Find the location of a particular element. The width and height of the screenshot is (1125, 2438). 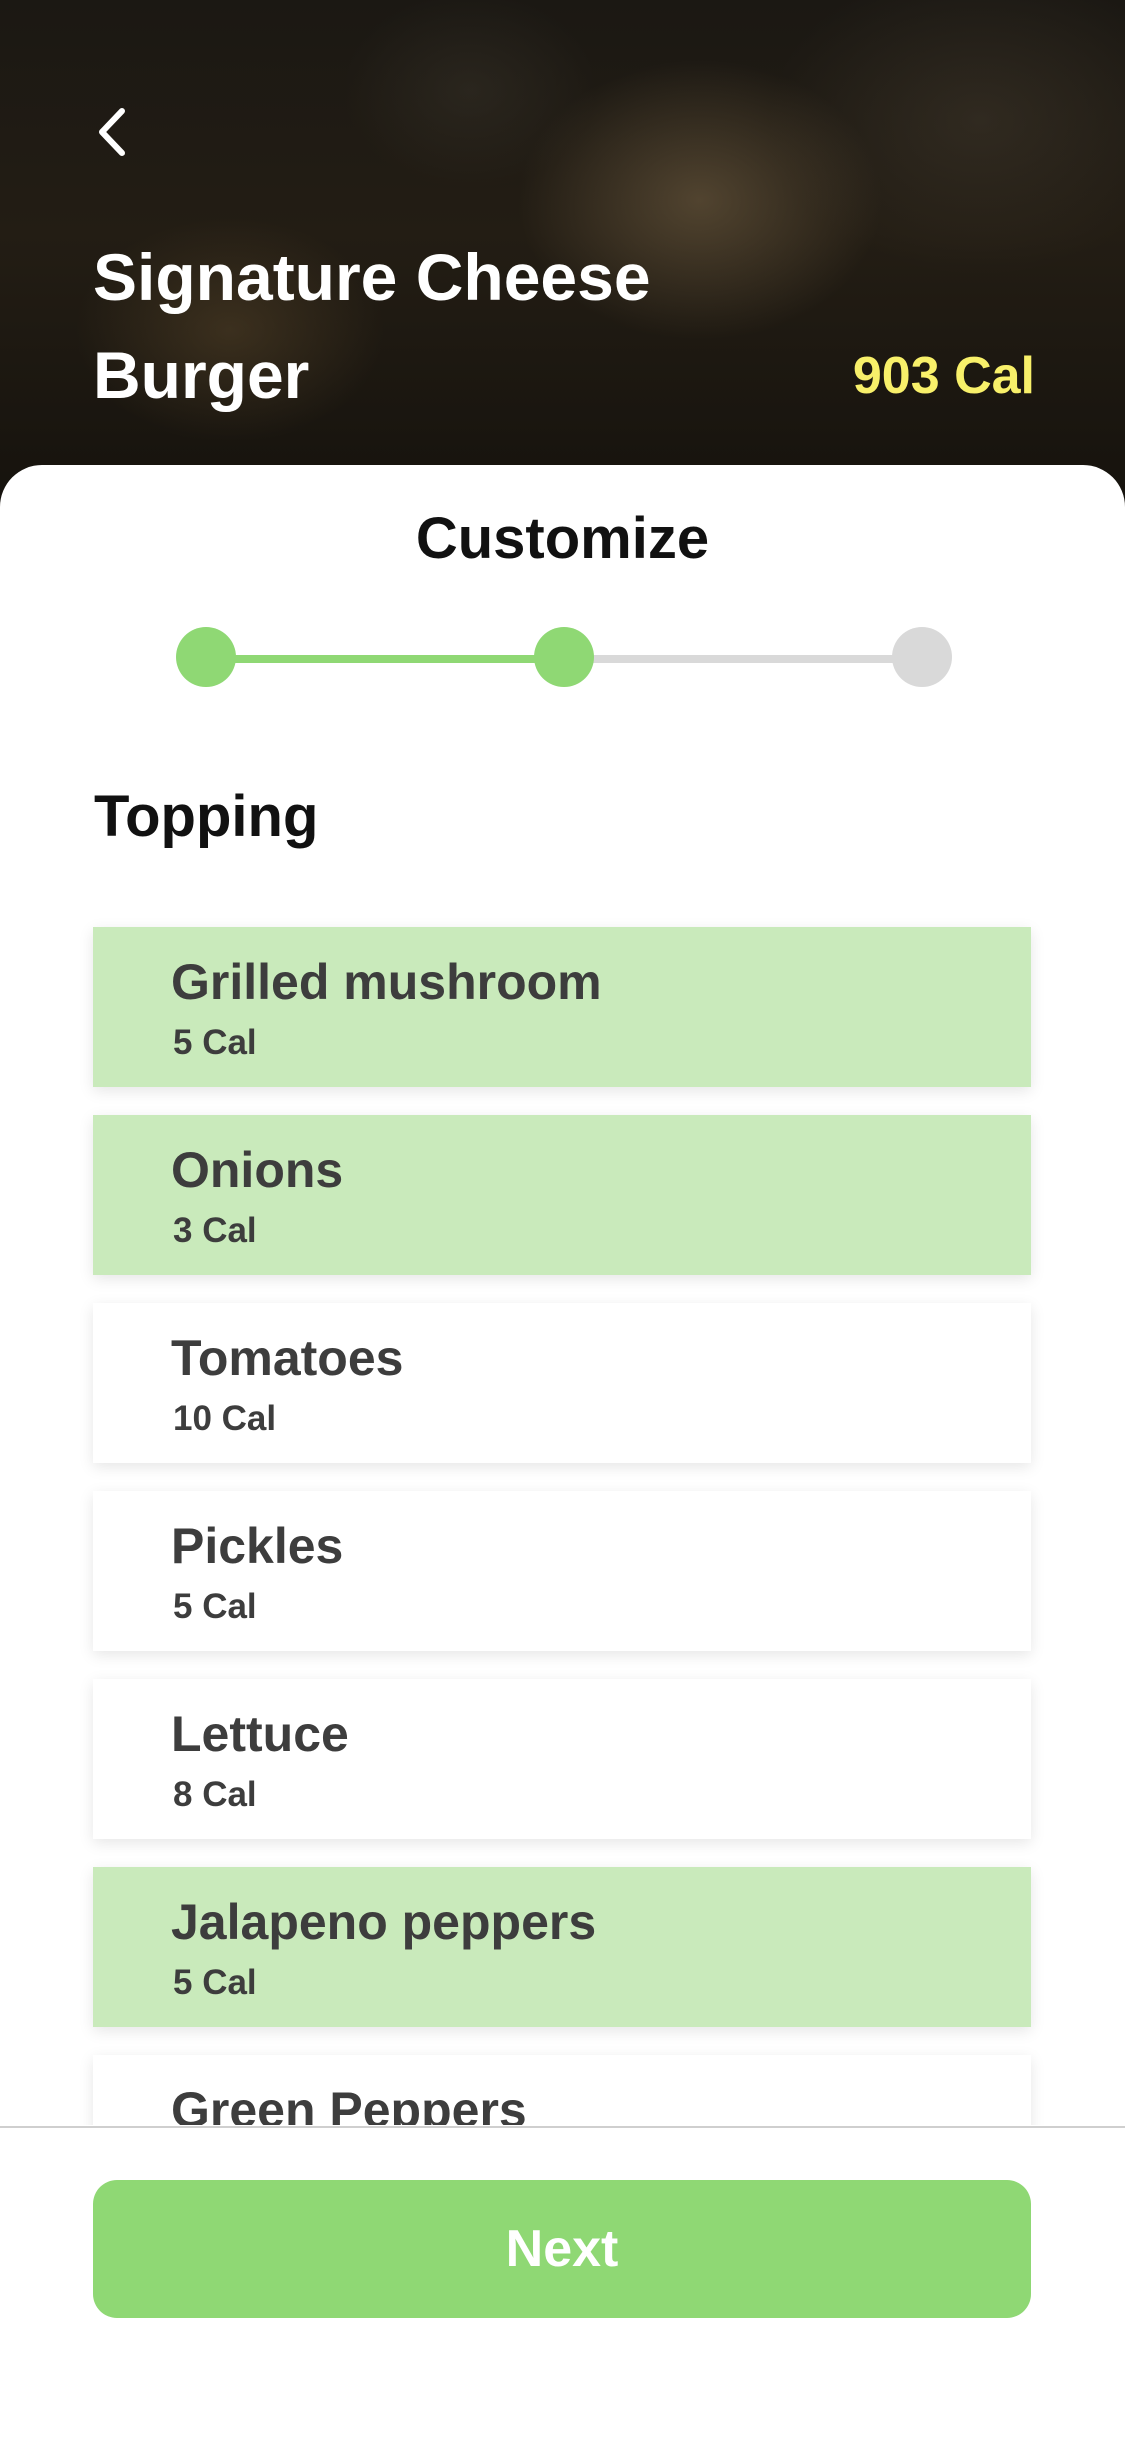

back-button is located at coordinates (112, 132).